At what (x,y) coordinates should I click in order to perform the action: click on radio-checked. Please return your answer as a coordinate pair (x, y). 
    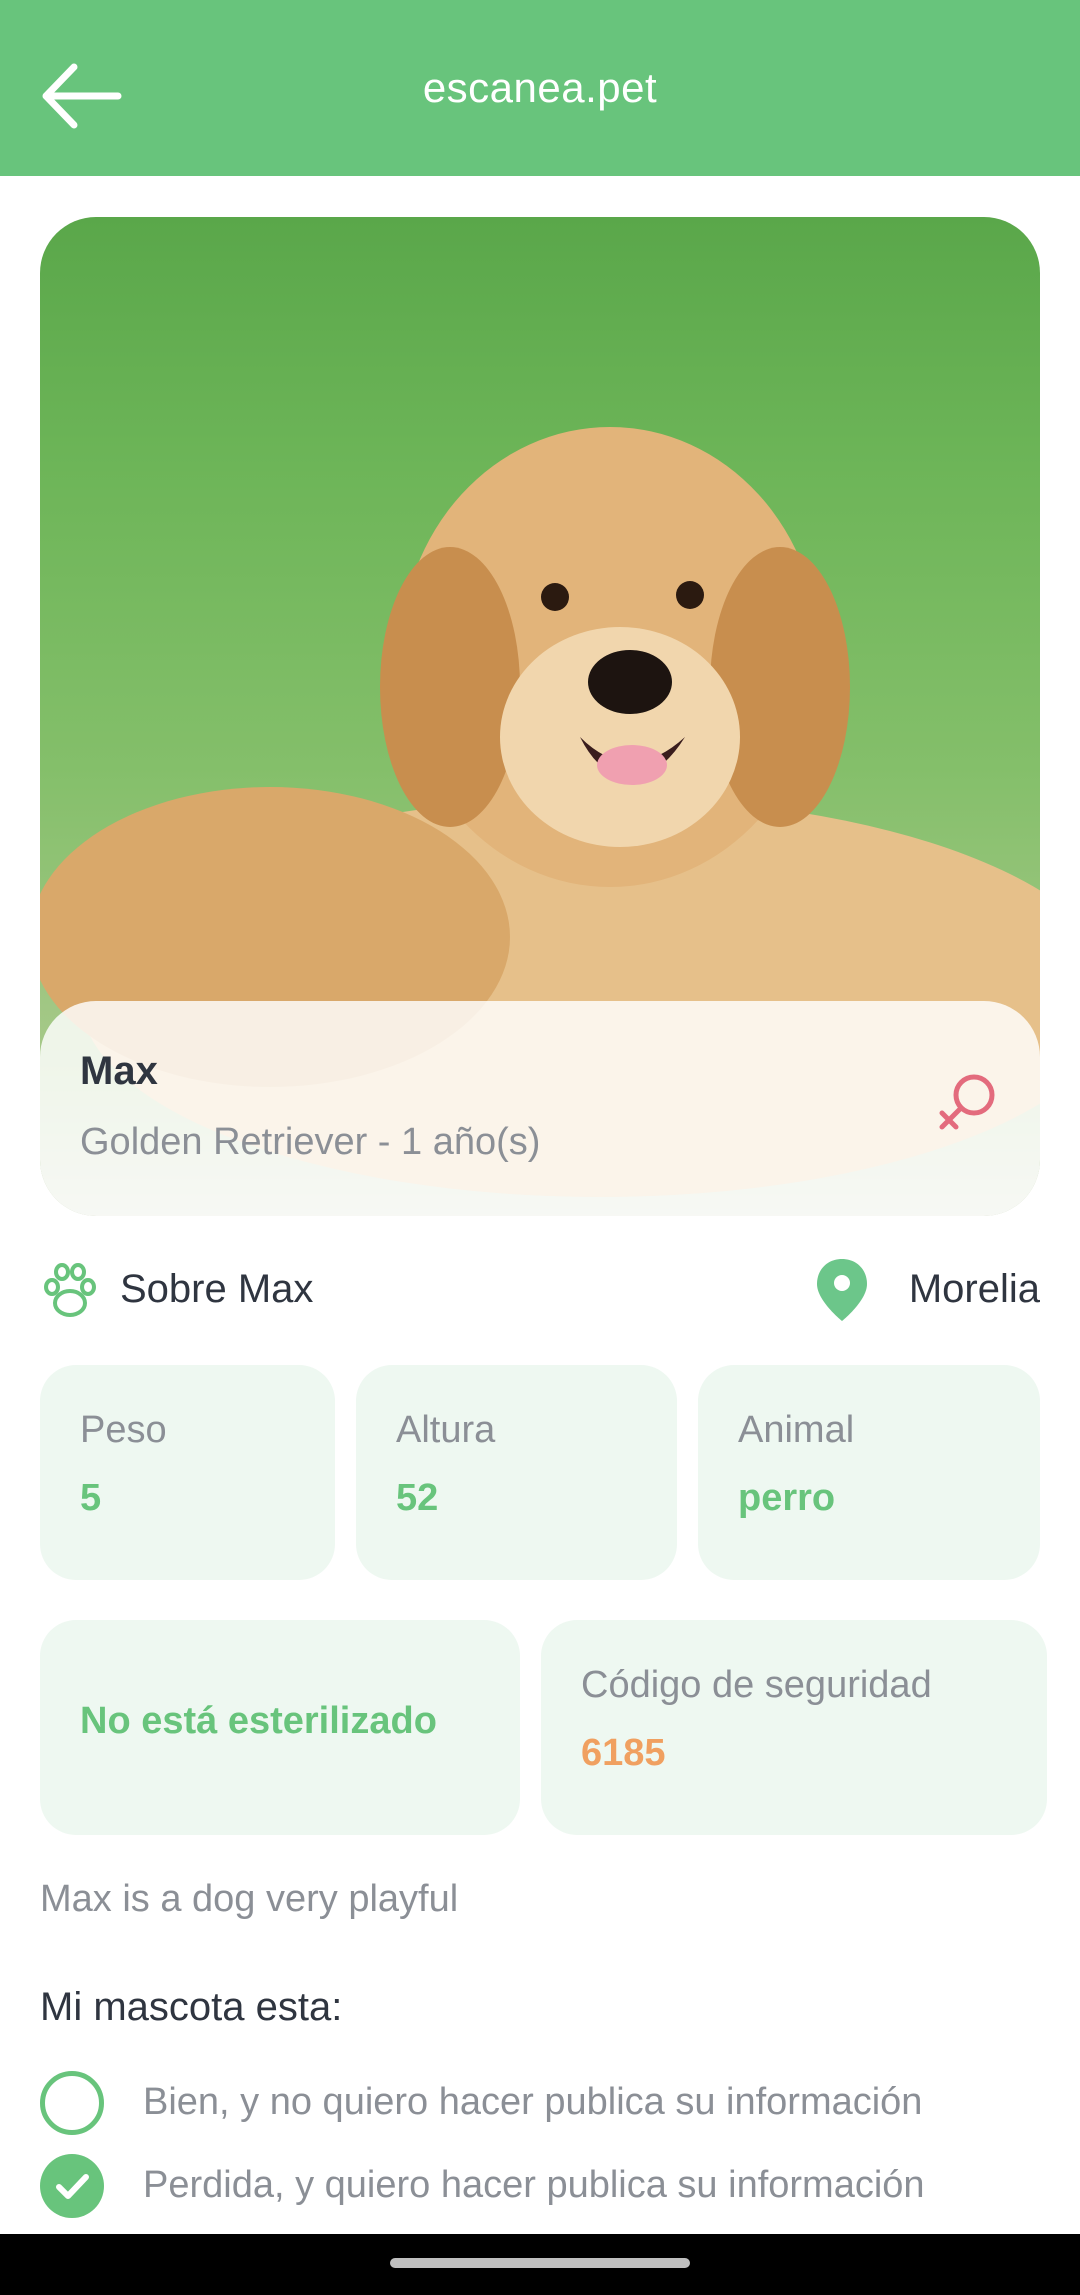
    Looking at the image, I should click on (72, 2186).